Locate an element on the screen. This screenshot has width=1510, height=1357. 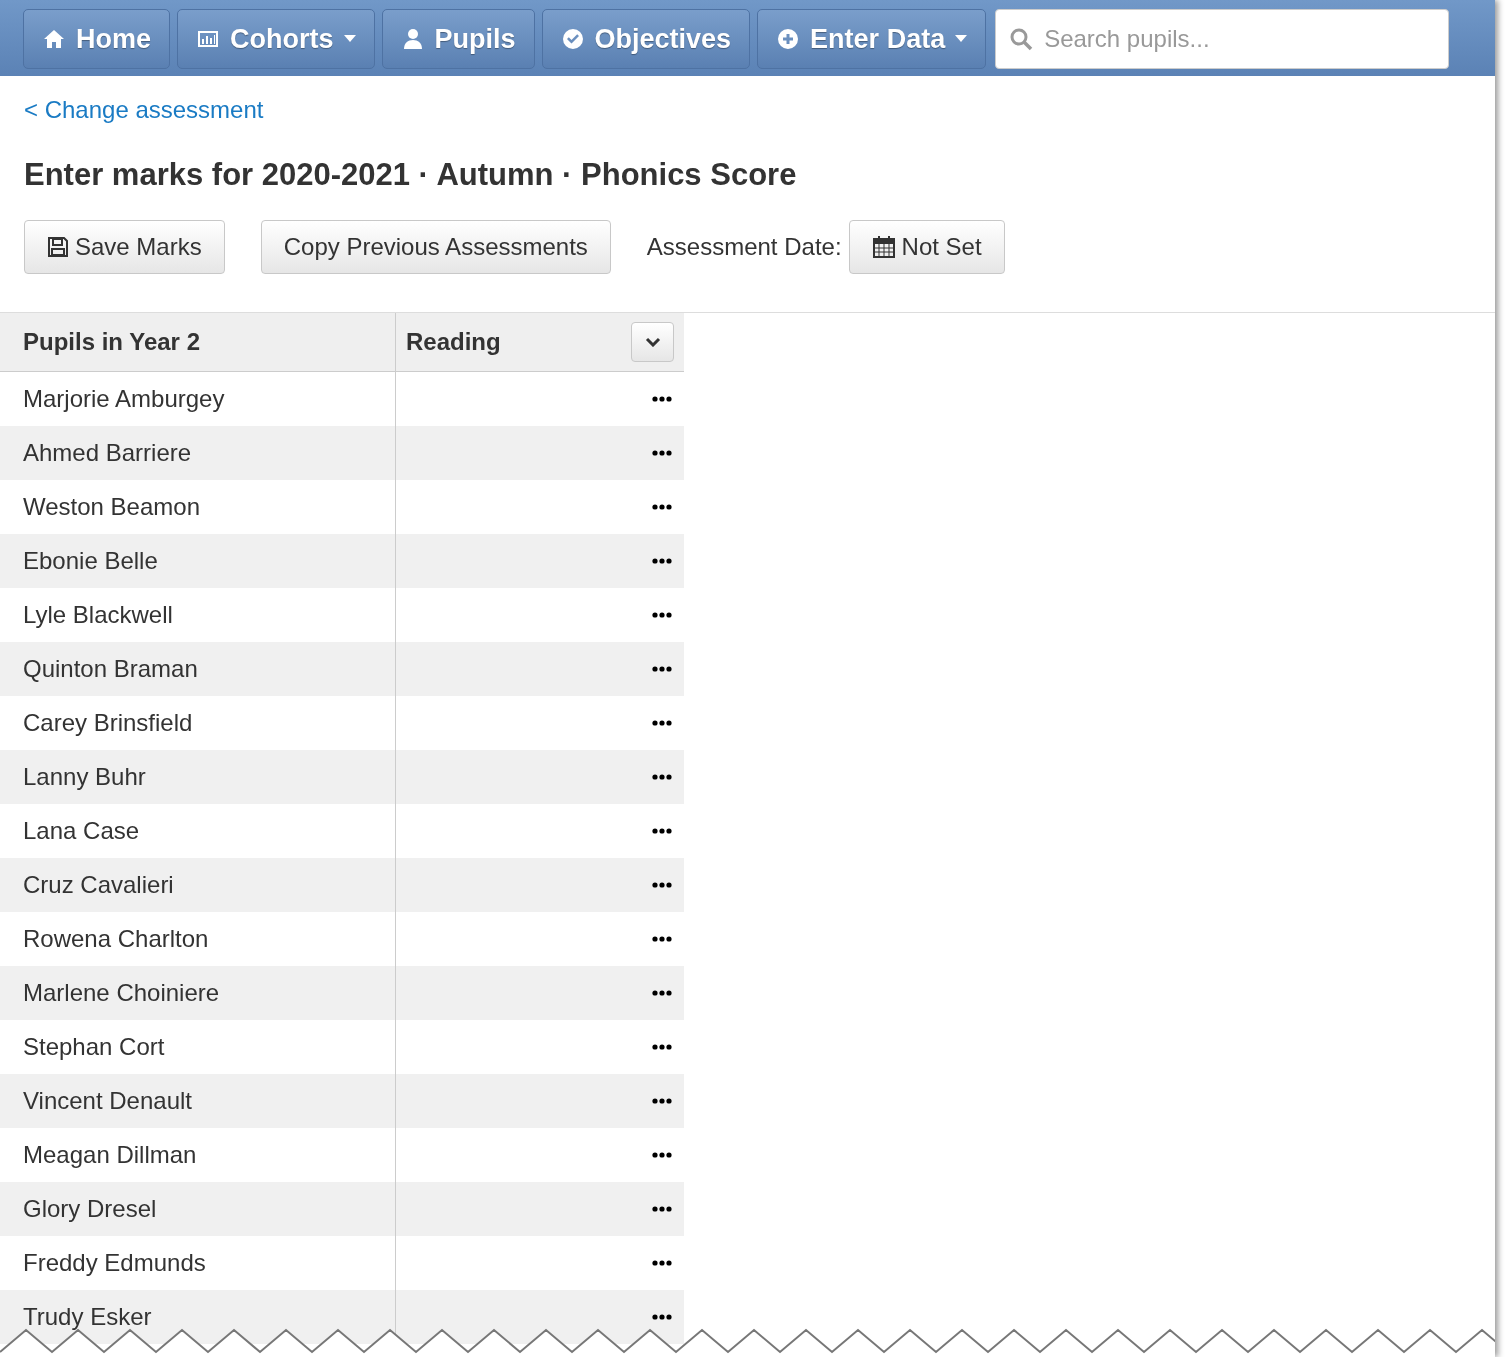
pupil-name: Weston Beamon is located at coordinates (111, 507).